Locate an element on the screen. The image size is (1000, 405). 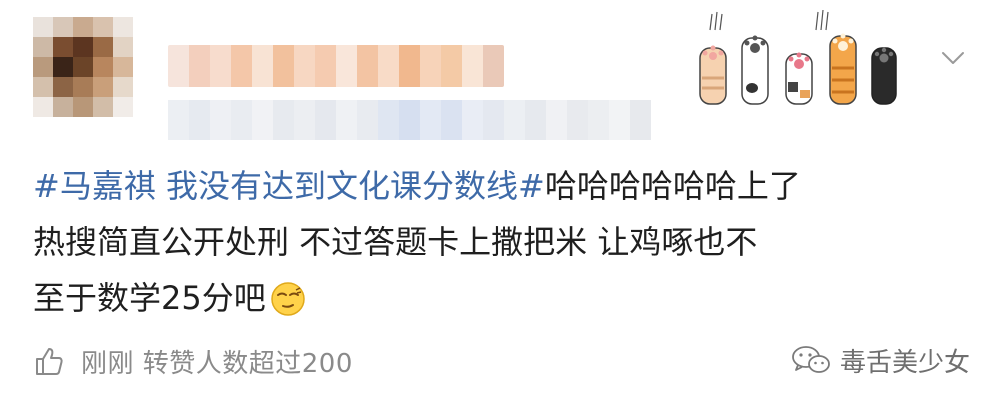
post-footer: 刚刚 转赞人数超过200 is located at coordinates (193, 361).